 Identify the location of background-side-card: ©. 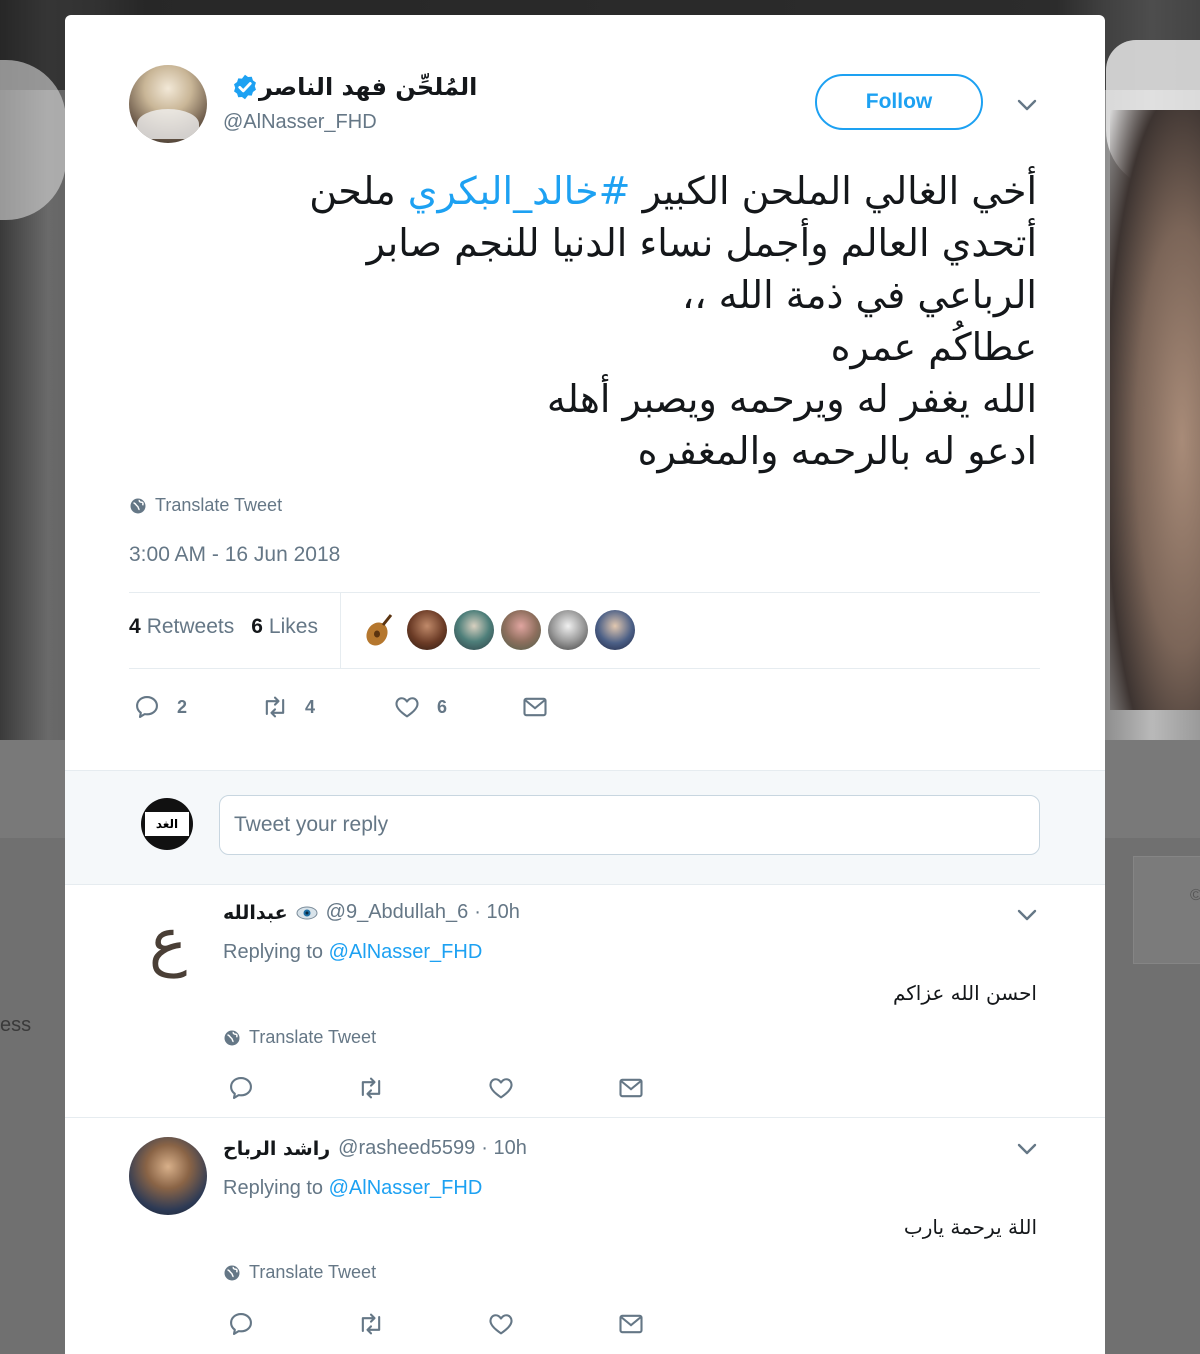
(1166, 910).